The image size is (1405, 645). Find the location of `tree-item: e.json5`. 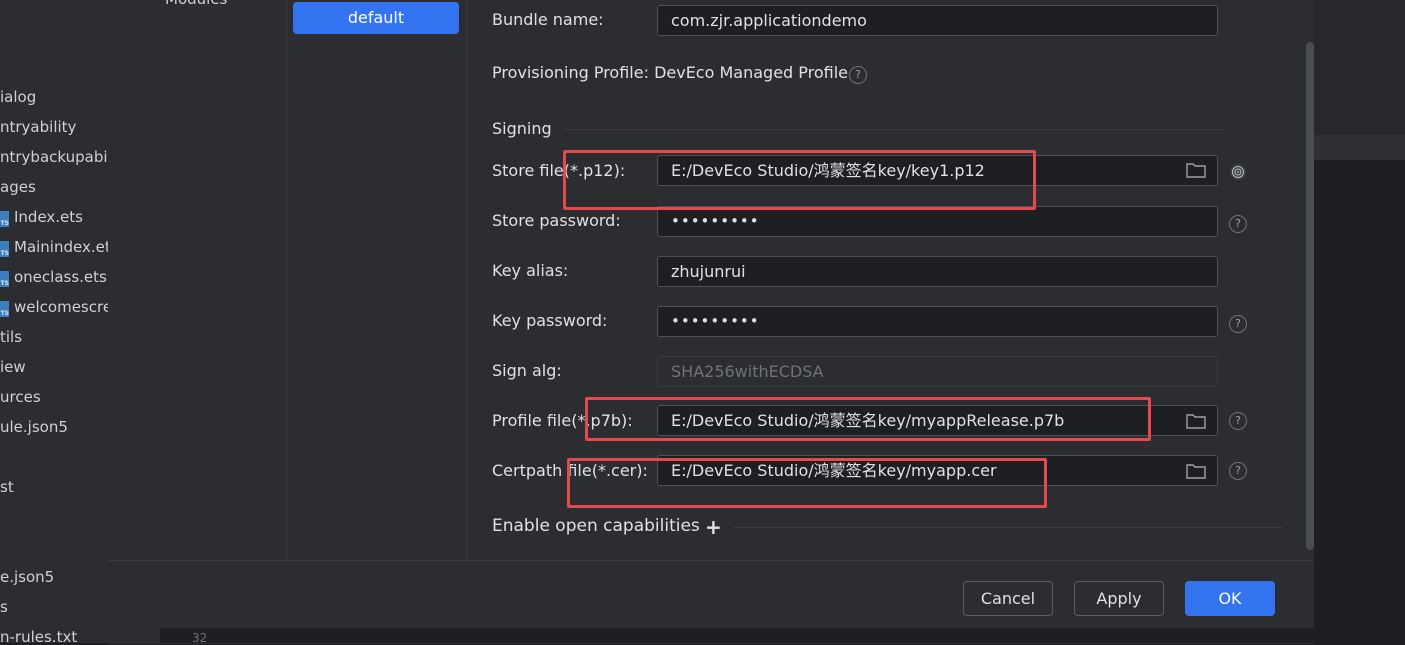

tree-item: e.json5 is located at coordinates (27, 577).